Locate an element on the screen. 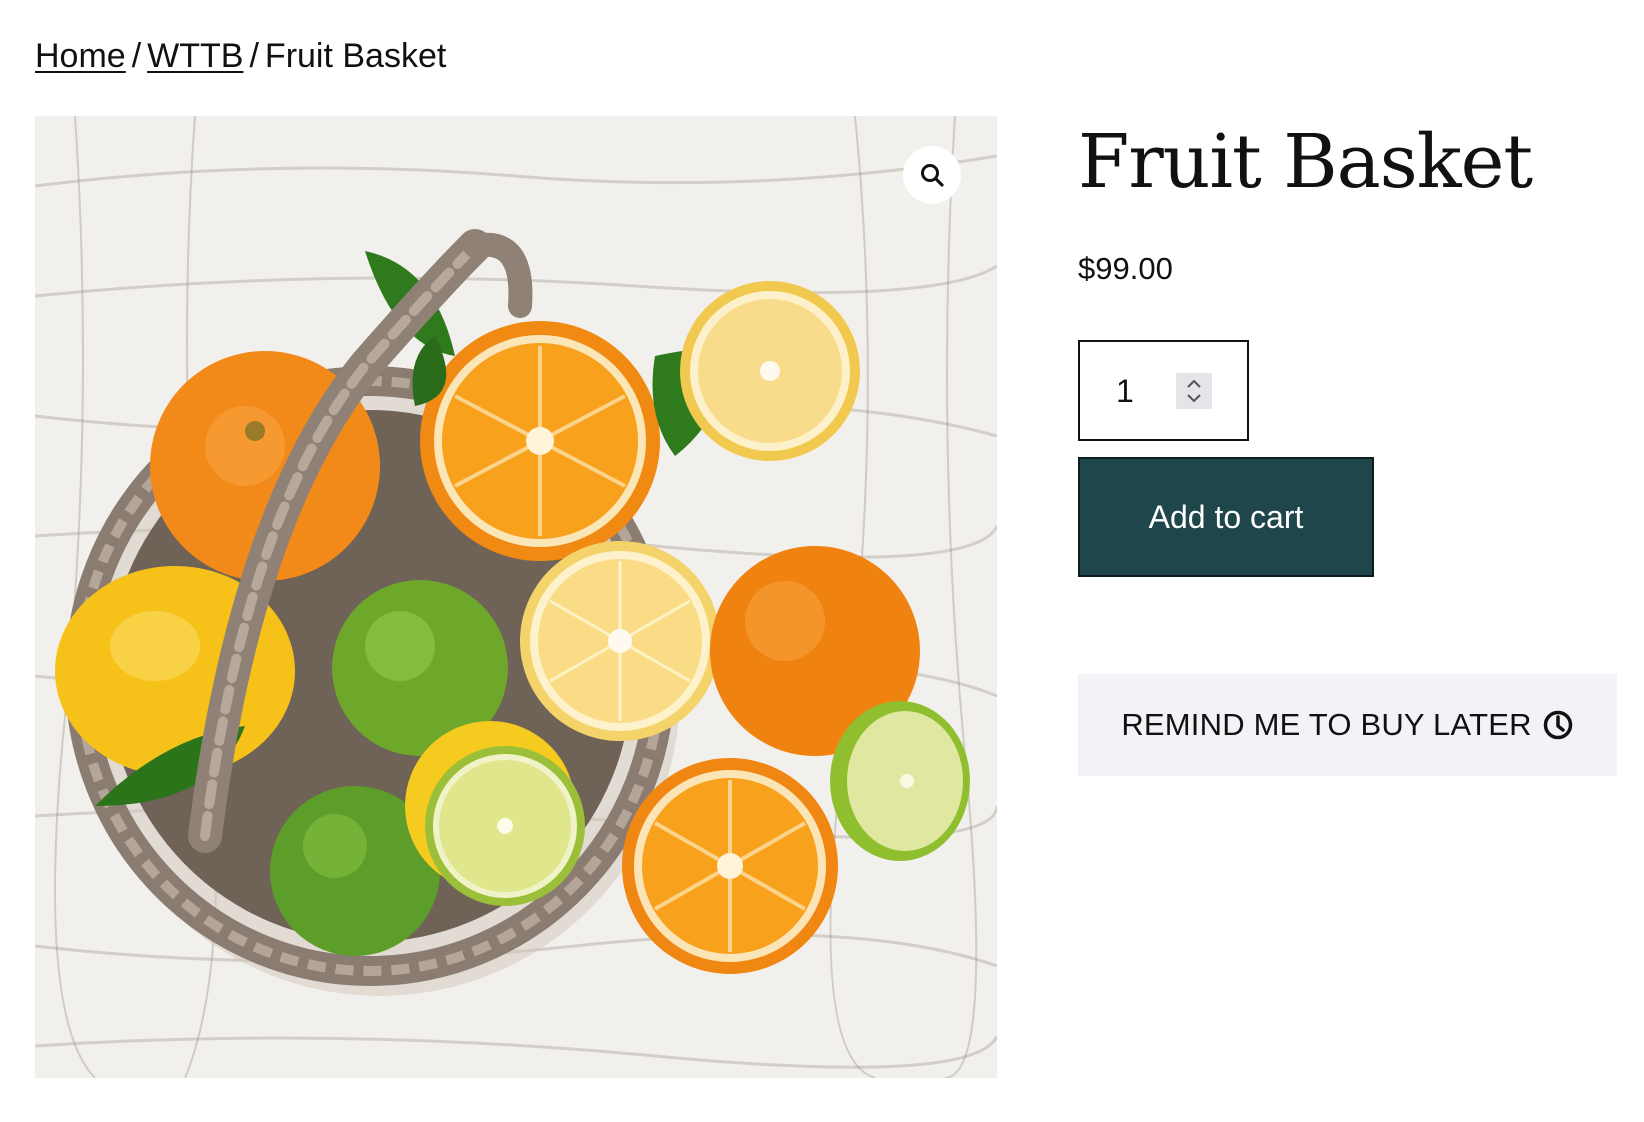  chevron-up-down-icon is located at coordinates (1194, 391).